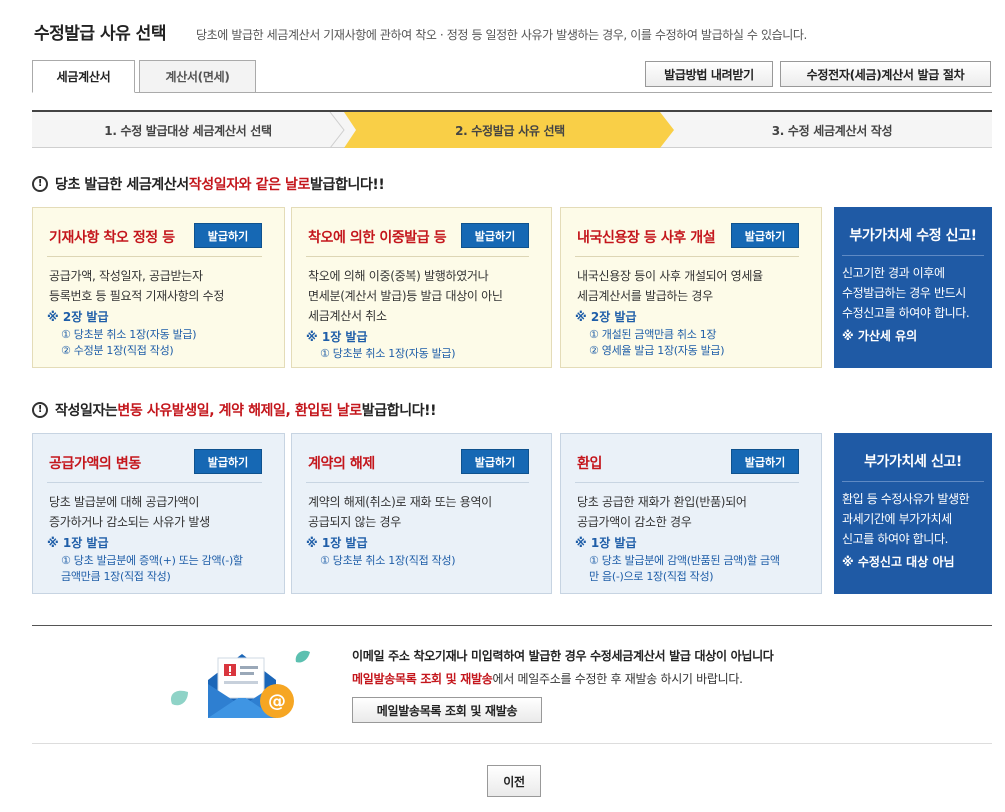  Describe the element at coordinates (589, 464) in the screenshot. I see `card-title: 환입` at that location.